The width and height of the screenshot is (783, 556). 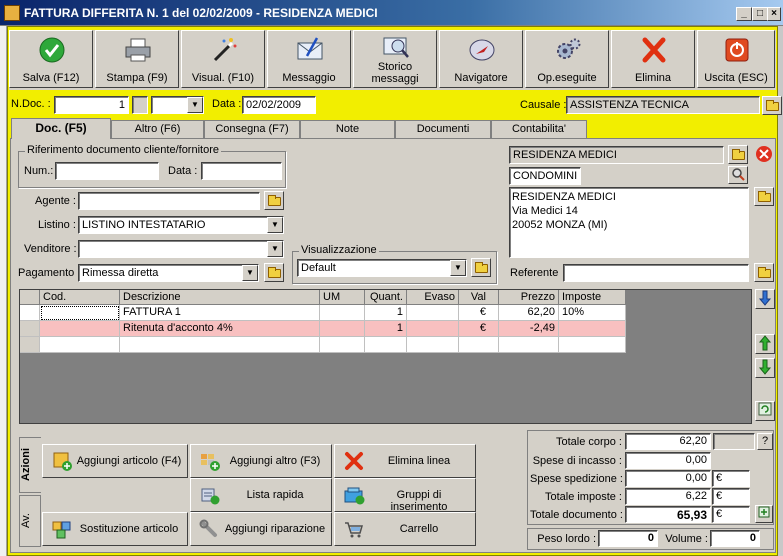 What do you see at coordinates (181, 249) in the screenshot?
I see `venditore-select` at bounding box center [181, 249].